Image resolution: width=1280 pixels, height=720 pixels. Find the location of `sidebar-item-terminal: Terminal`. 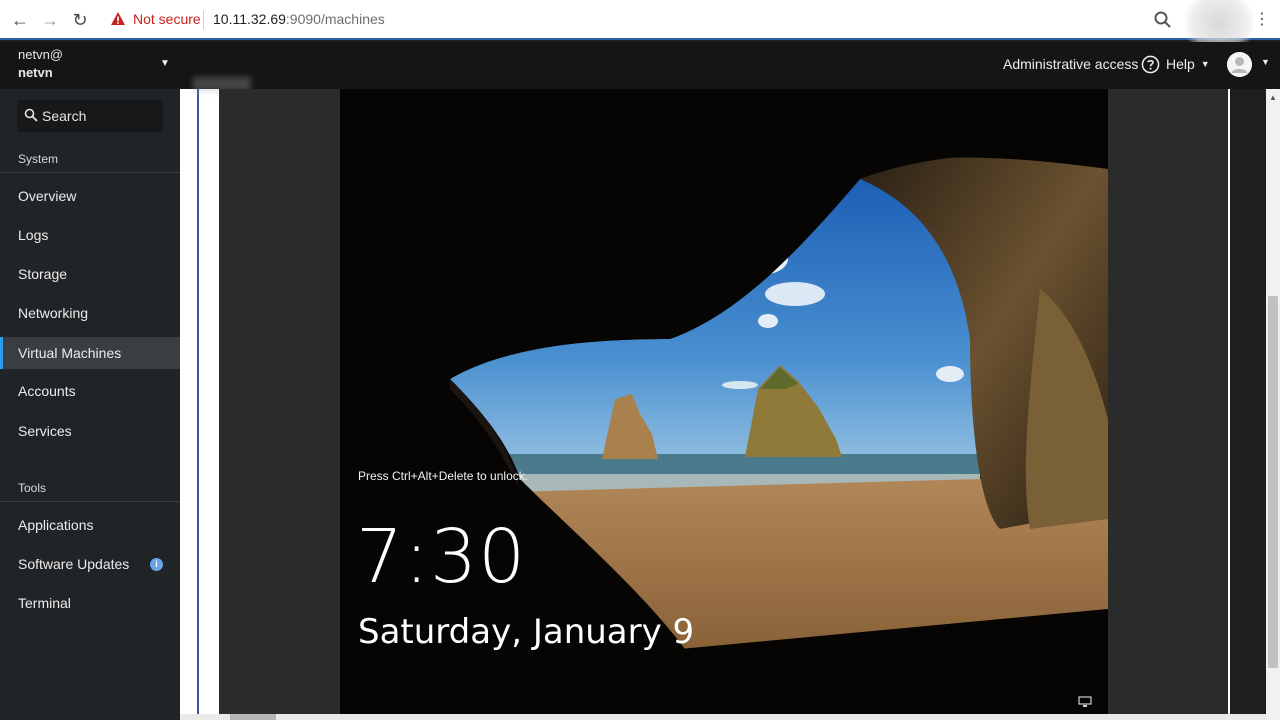

sidebar-item-terminal: Terminal is located at coordinates (90, 603).